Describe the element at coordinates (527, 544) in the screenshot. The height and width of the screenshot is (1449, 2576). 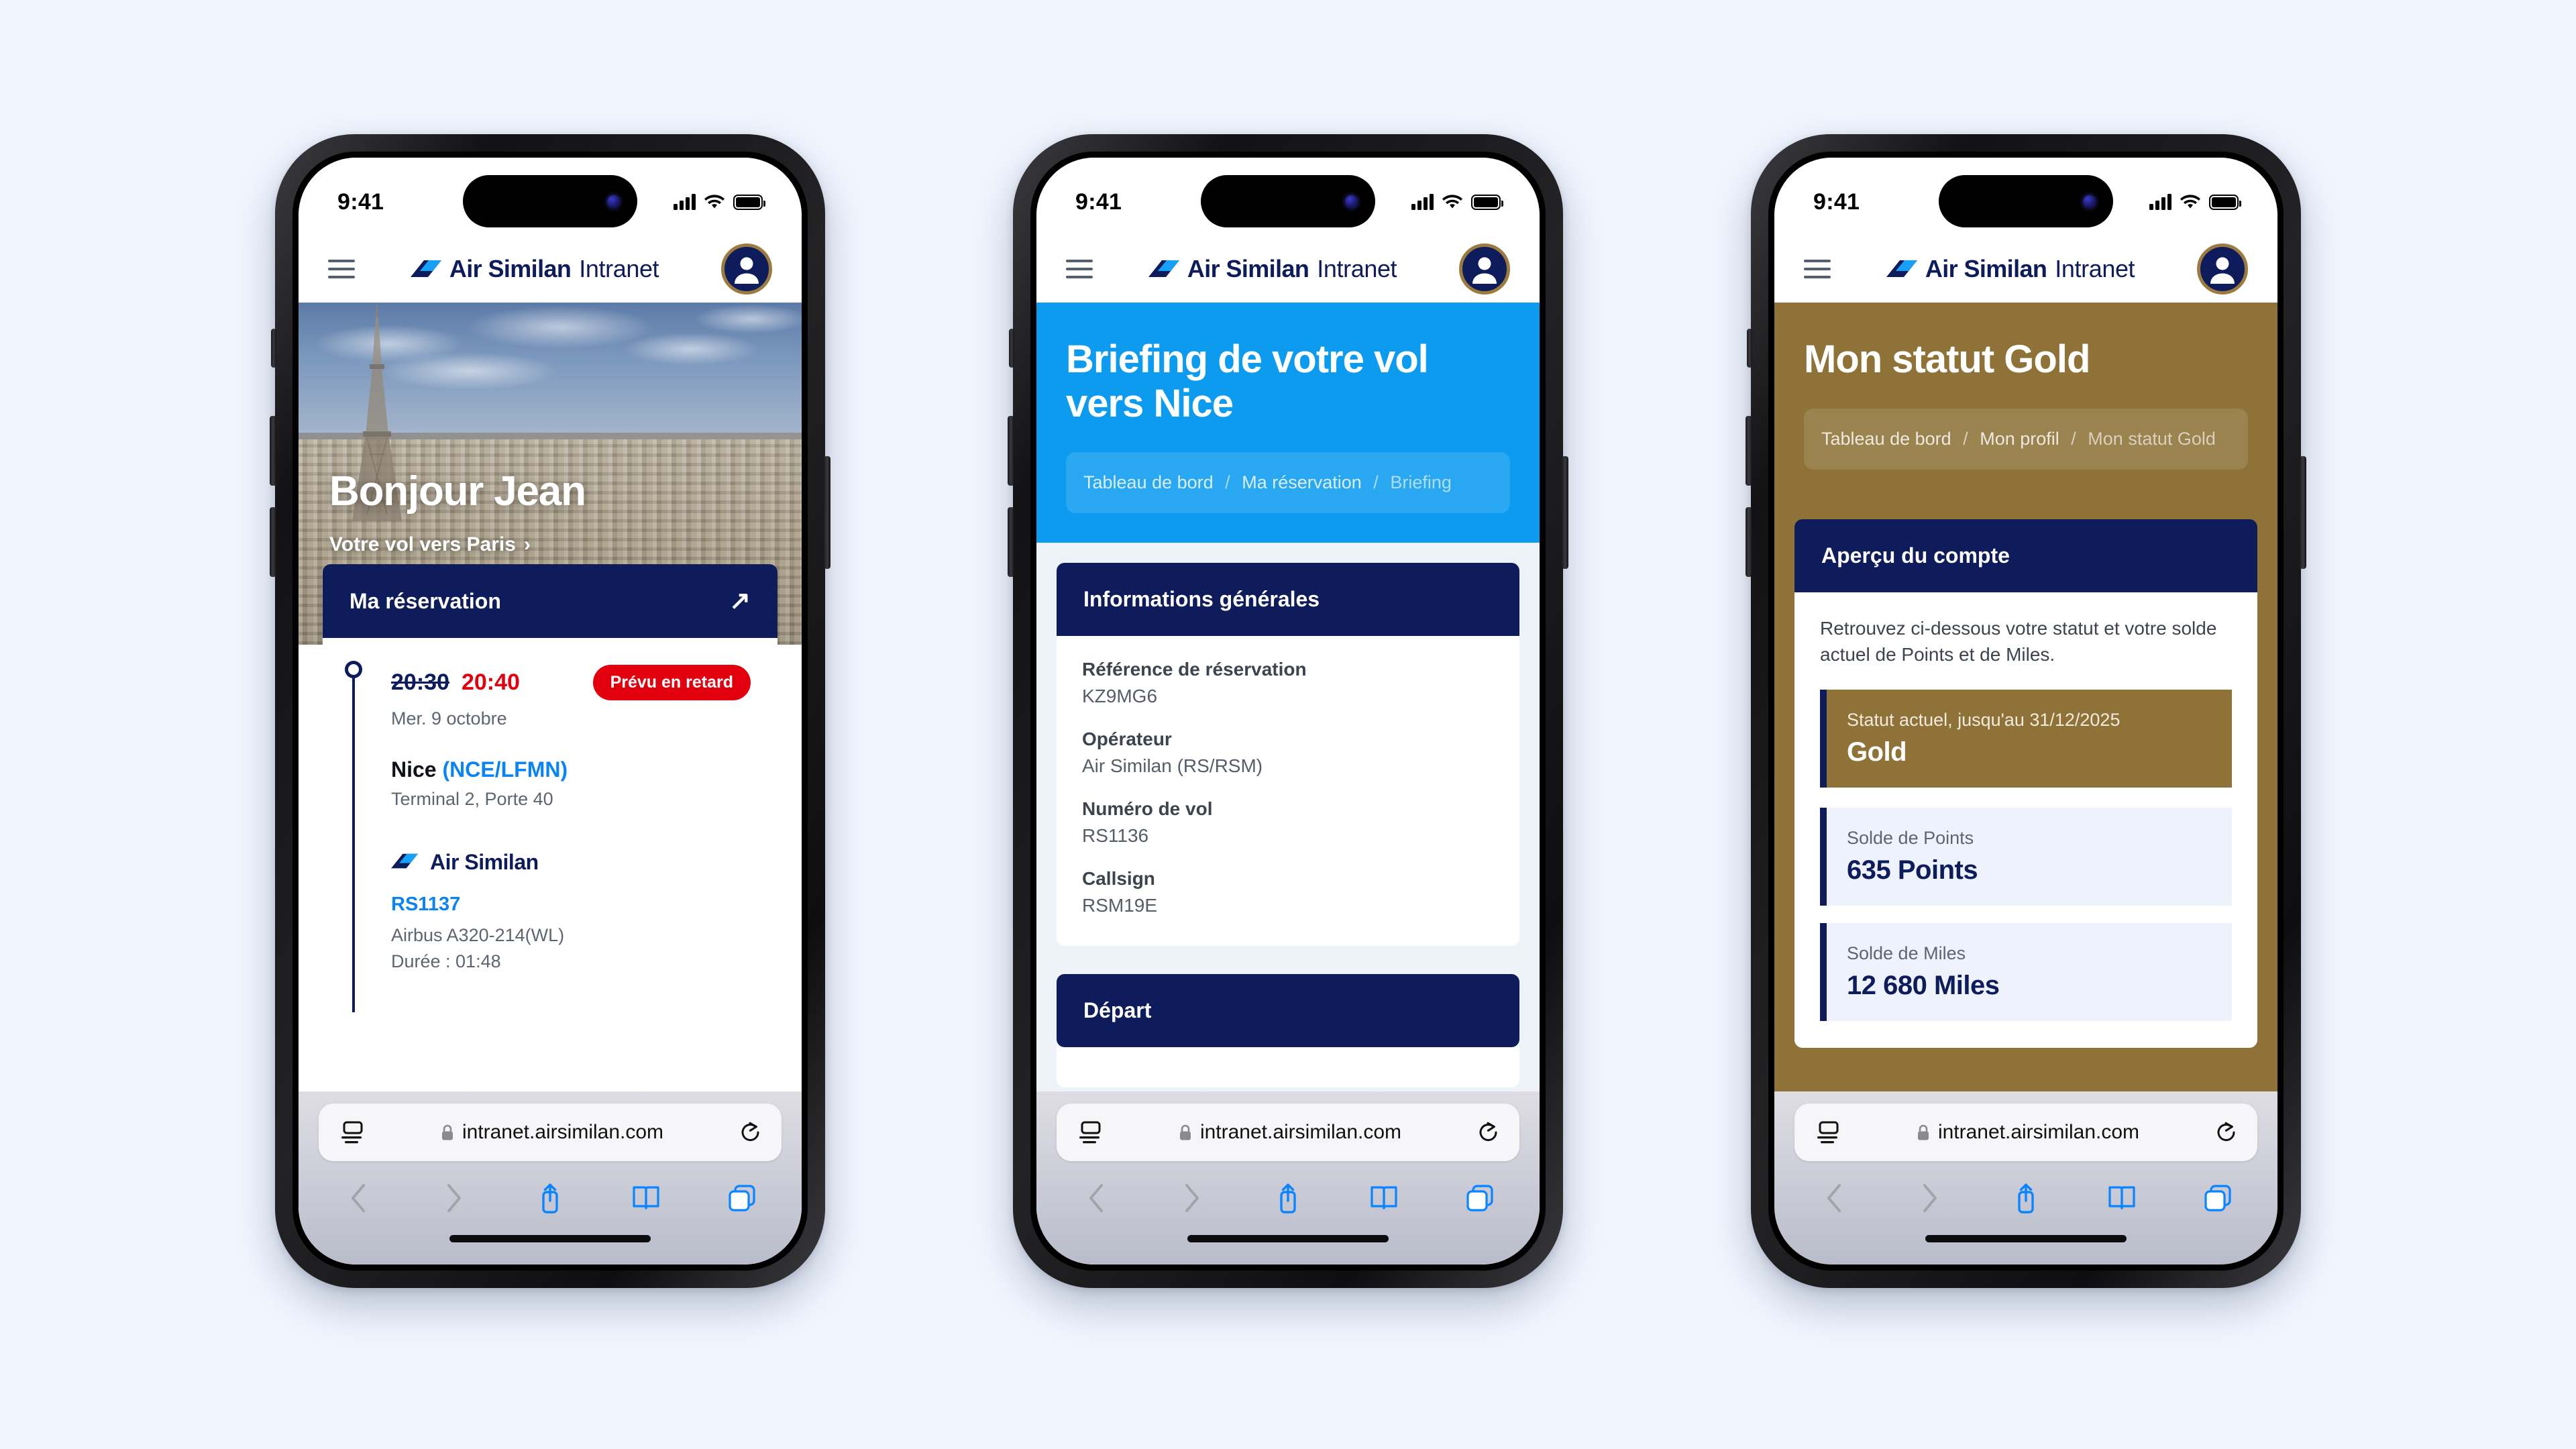
I see `chevron-right-icon: ›` at that location.